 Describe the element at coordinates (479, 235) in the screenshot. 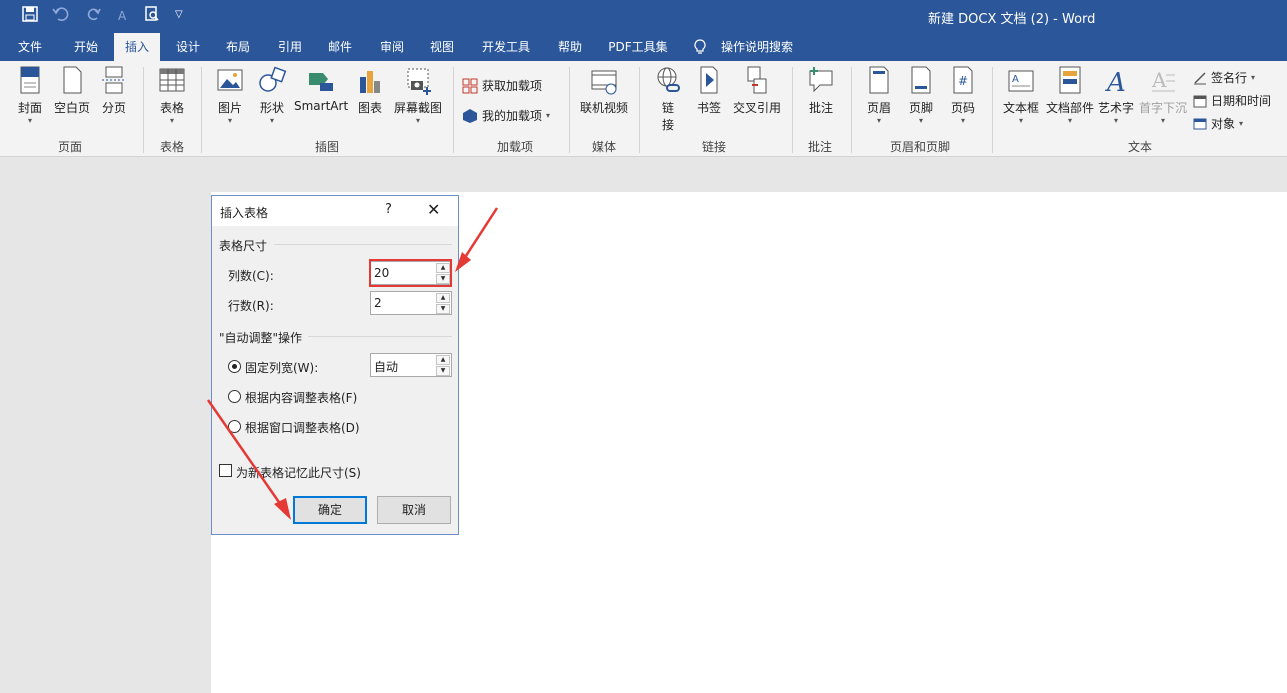

I see `arrow-to-columns` at that location.